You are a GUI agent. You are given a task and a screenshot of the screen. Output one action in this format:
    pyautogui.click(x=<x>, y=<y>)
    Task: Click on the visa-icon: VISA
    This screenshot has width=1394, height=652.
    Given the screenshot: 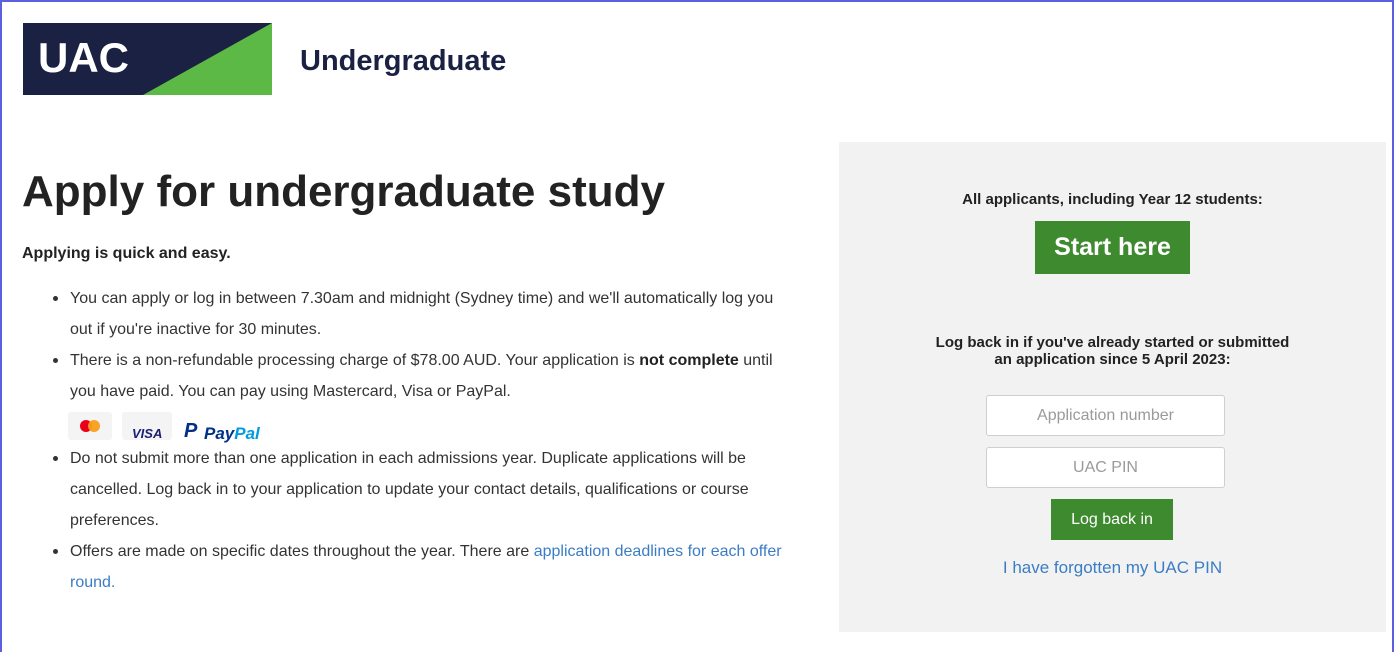 What is the action you would take?
    pyautogui.click(x=147, y=426)
    